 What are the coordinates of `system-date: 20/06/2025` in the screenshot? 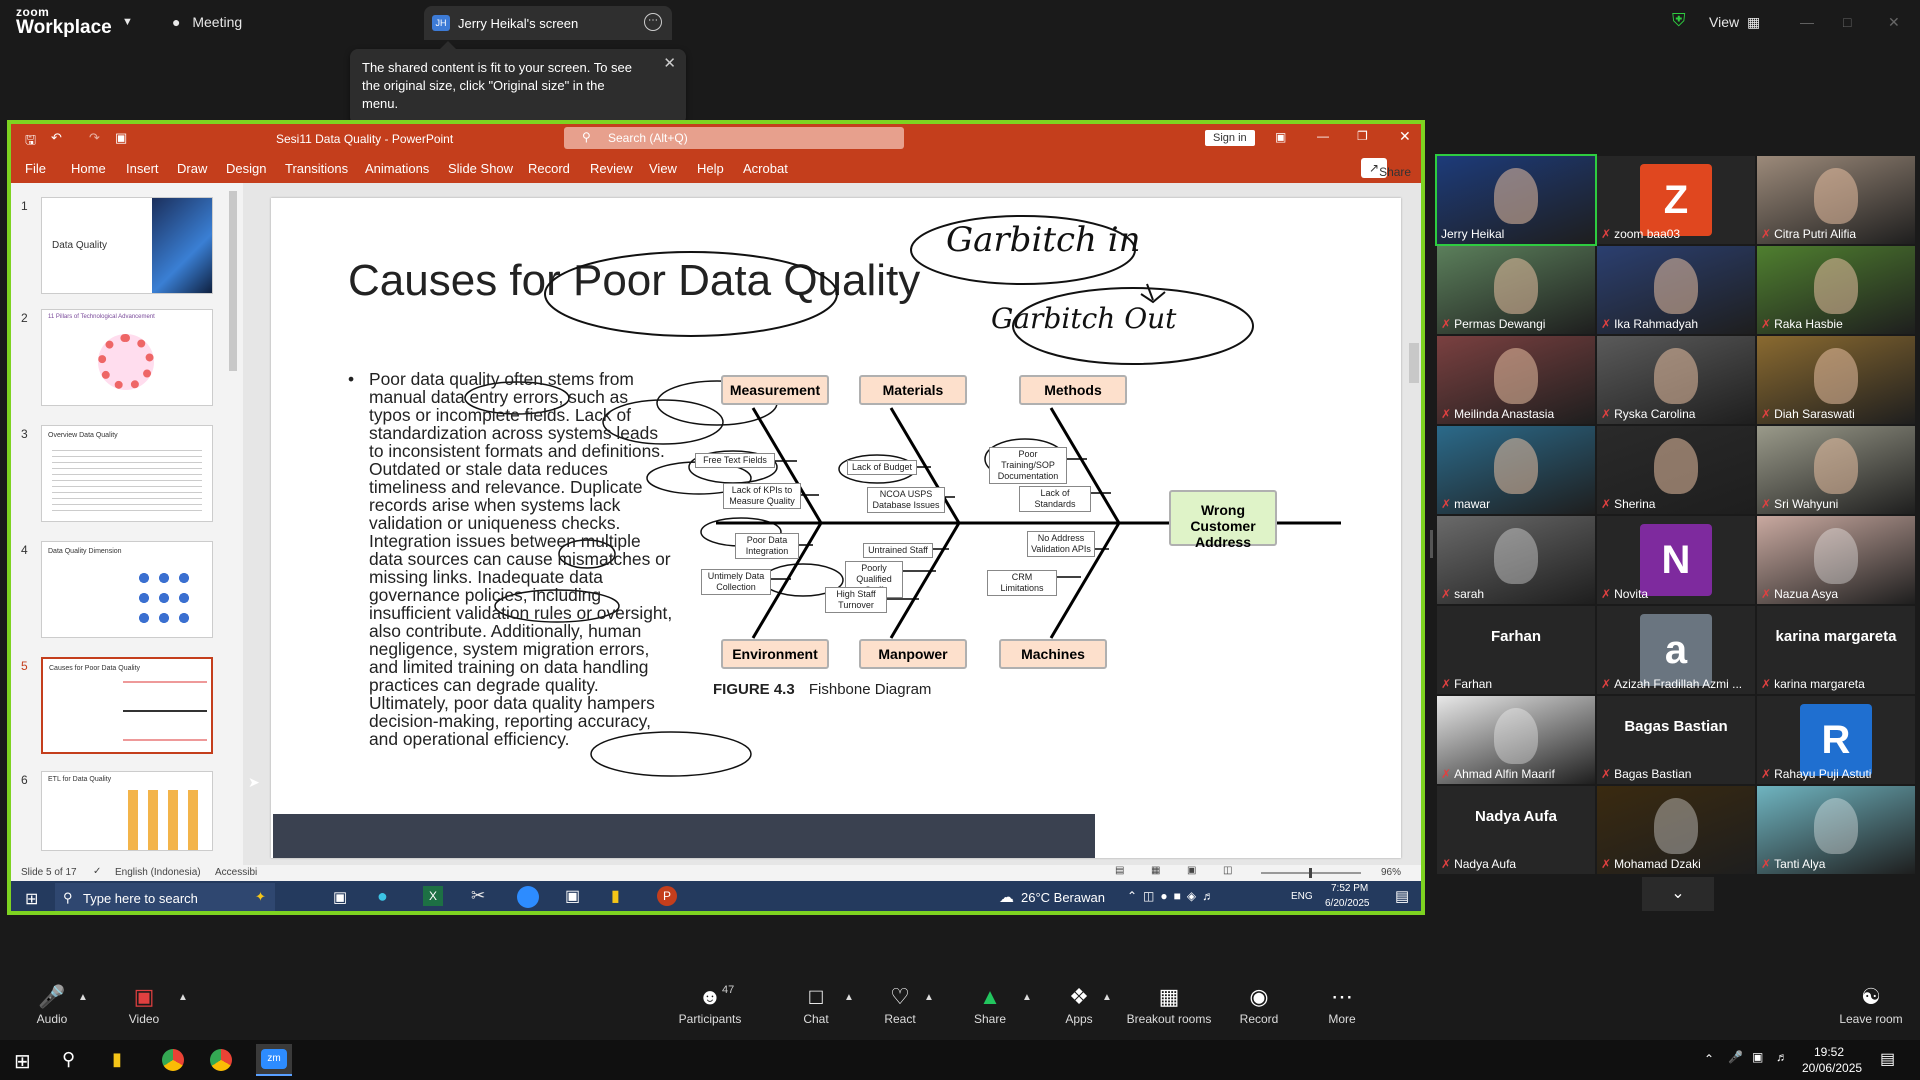 It's located at (1832, 1068).